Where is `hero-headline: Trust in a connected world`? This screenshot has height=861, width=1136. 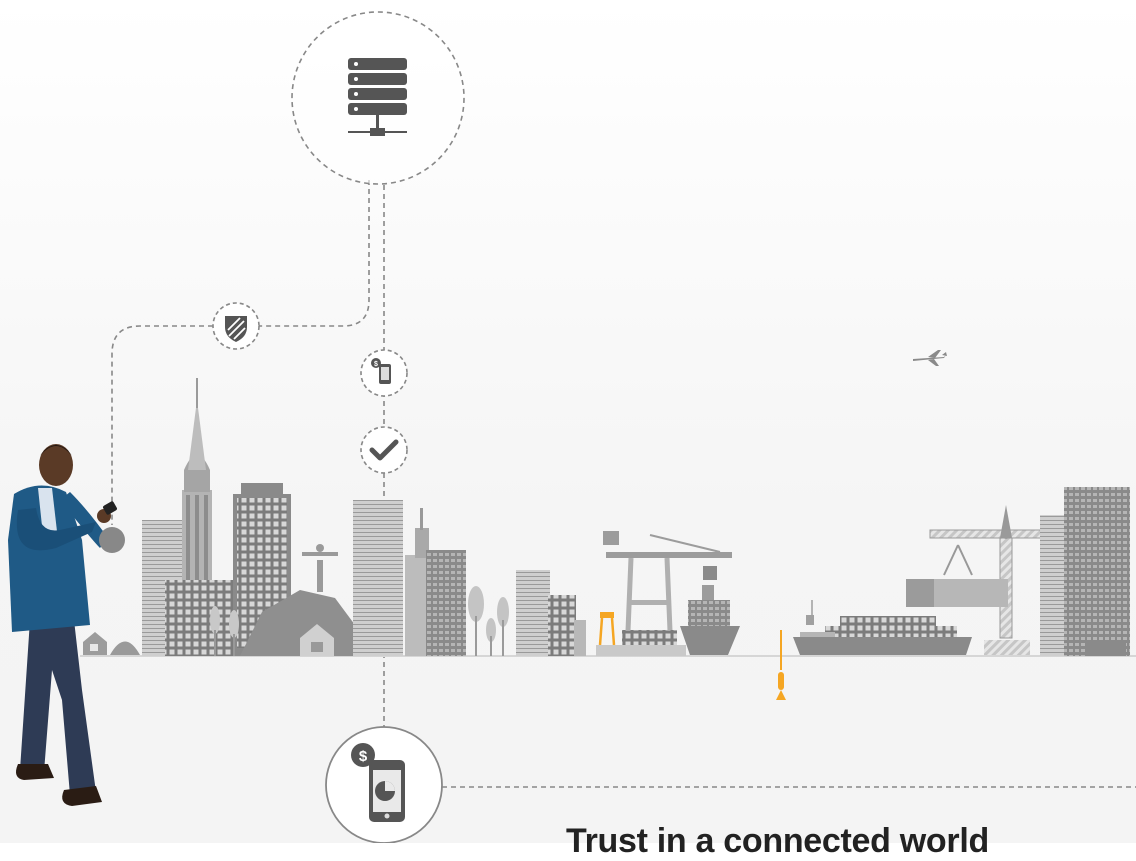
hero-headline: Trust in a connected world is located at coordinates (777, 841).